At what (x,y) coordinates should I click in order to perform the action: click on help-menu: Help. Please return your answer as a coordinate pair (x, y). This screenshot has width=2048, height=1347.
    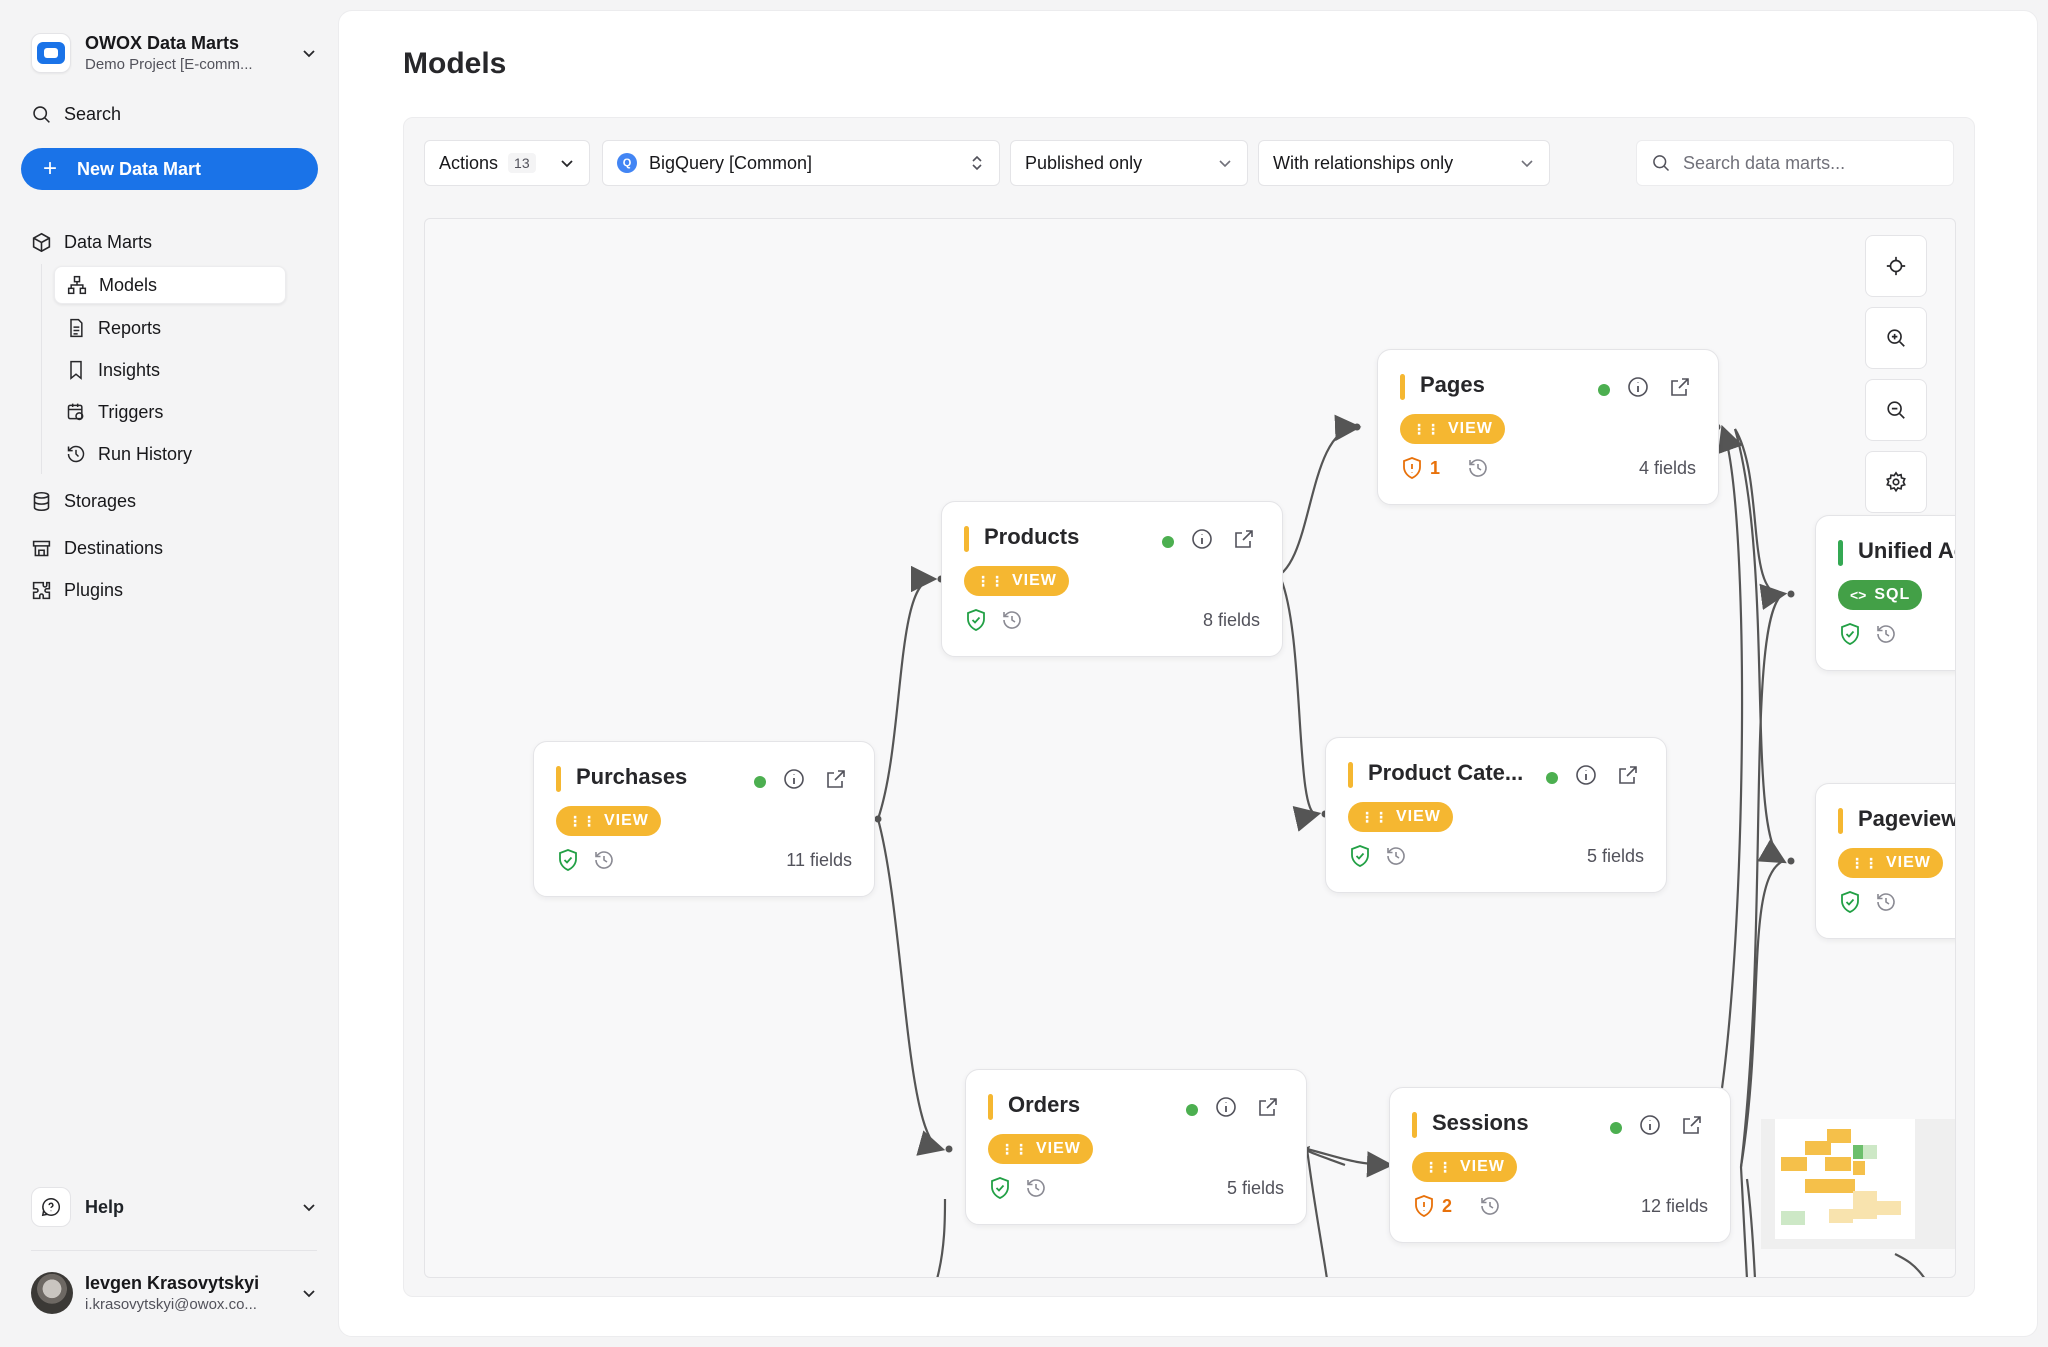
    Looking at the image, I should click on (174, 1207).